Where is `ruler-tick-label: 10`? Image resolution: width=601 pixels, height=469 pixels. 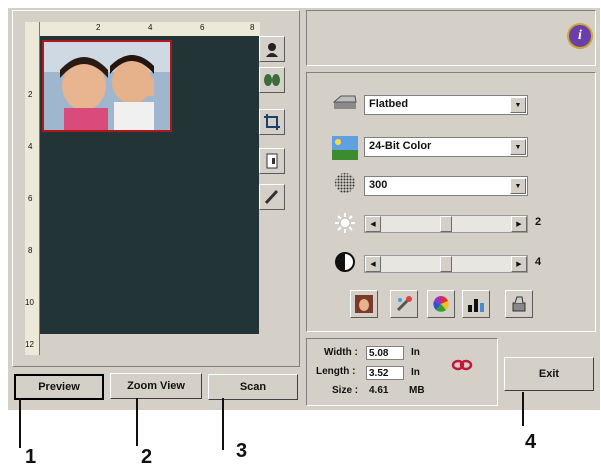 ruler-tick-label: 10 is located at coordinates (29, 302).